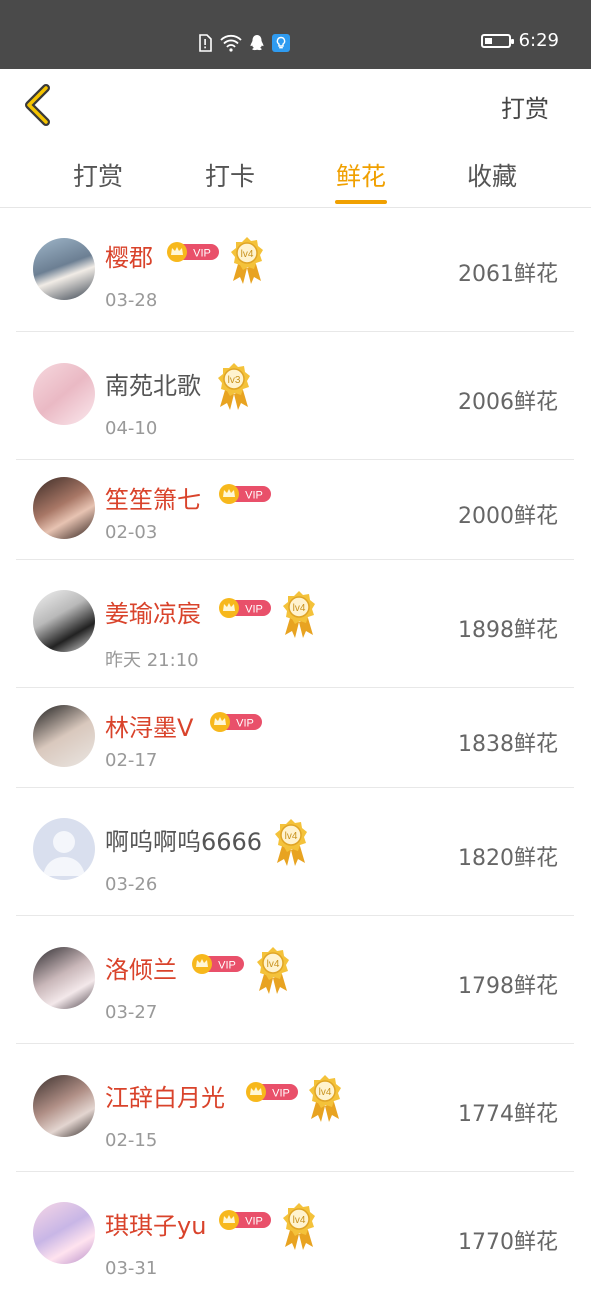 This screenshot has height=1292, width=591. I want to click on flower-count: 1770鲜花, so click(508, 1242).